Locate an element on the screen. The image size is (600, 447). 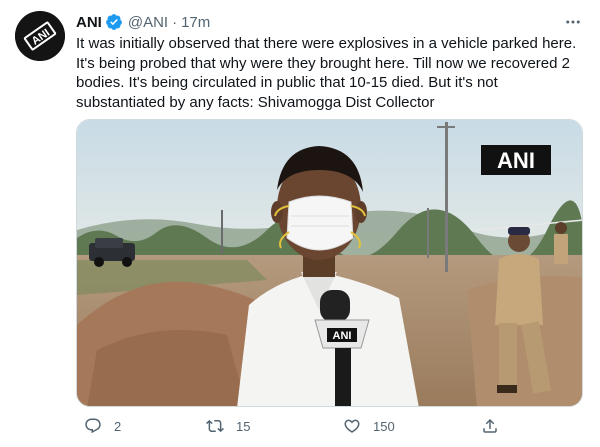
avatar: ANI is located at coordinates (40, 36).